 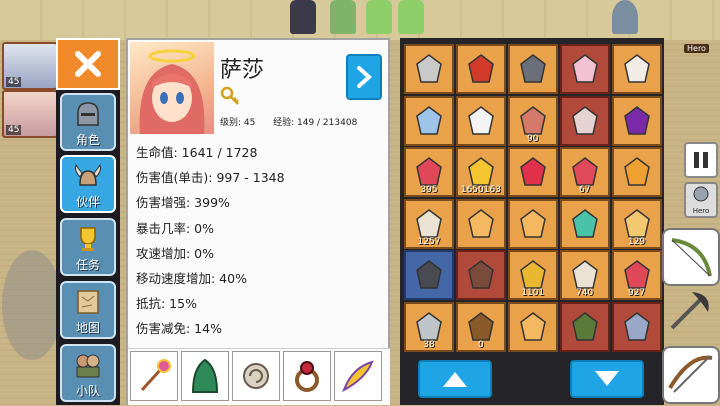 I want to click on stat-damage-reduction: 伤害减免: 14%, so click(x=179, y=329).